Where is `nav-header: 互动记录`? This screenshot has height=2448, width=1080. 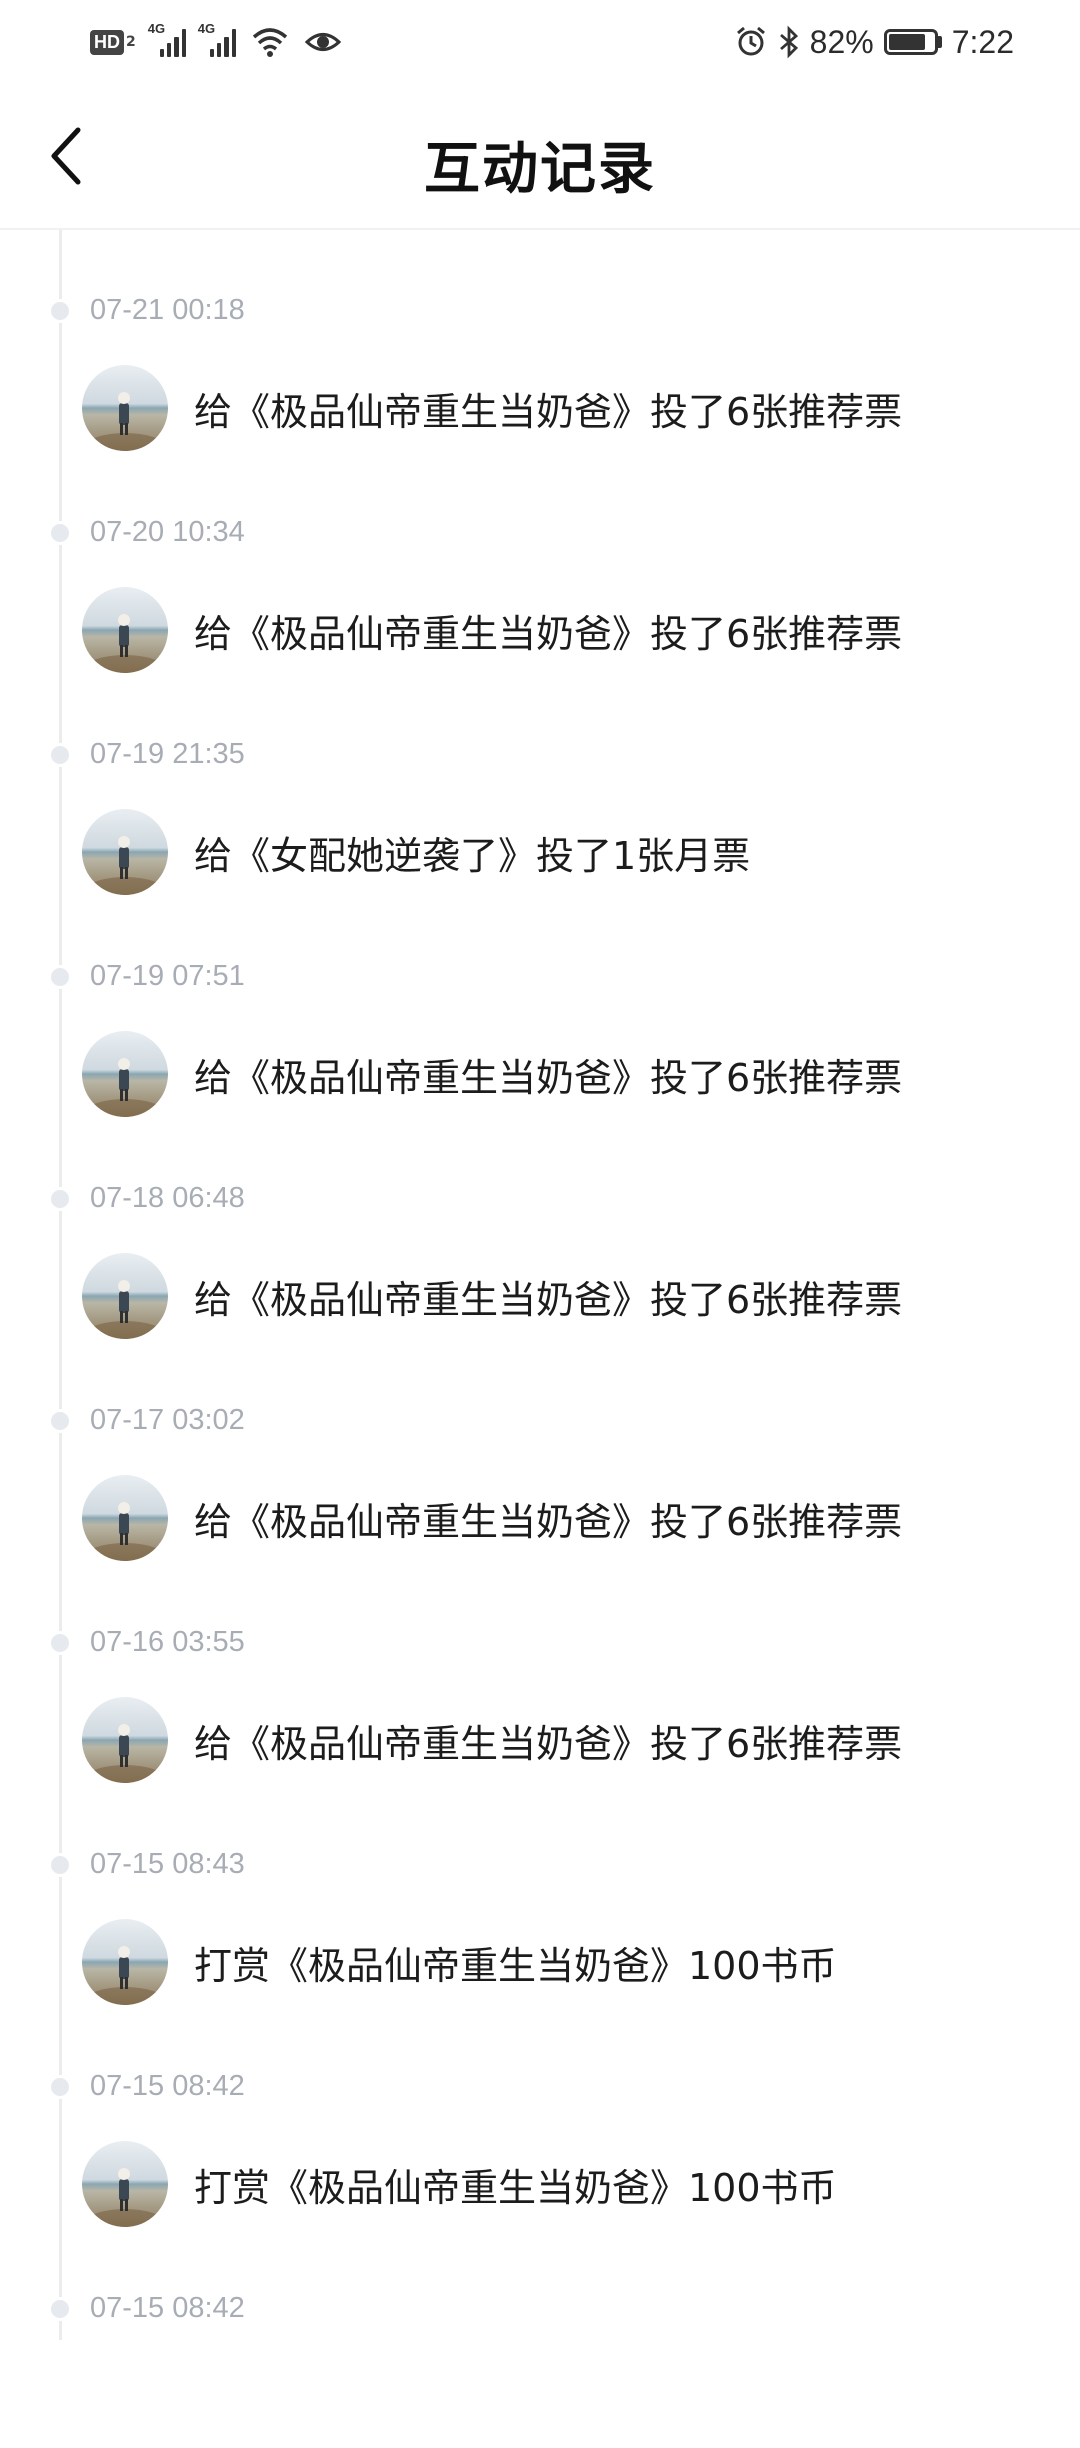 nav-header: 互动记录 is located at coordinates (540, 157).